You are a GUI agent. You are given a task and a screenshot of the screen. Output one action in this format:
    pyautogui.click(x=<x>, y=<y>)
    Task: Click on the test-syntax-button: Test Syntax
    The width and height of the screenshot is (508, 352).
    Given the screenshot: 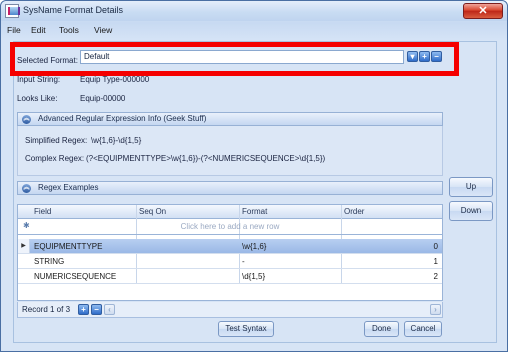 What is the action you would take?
    pyautogui.click(x=246, y=329)
    